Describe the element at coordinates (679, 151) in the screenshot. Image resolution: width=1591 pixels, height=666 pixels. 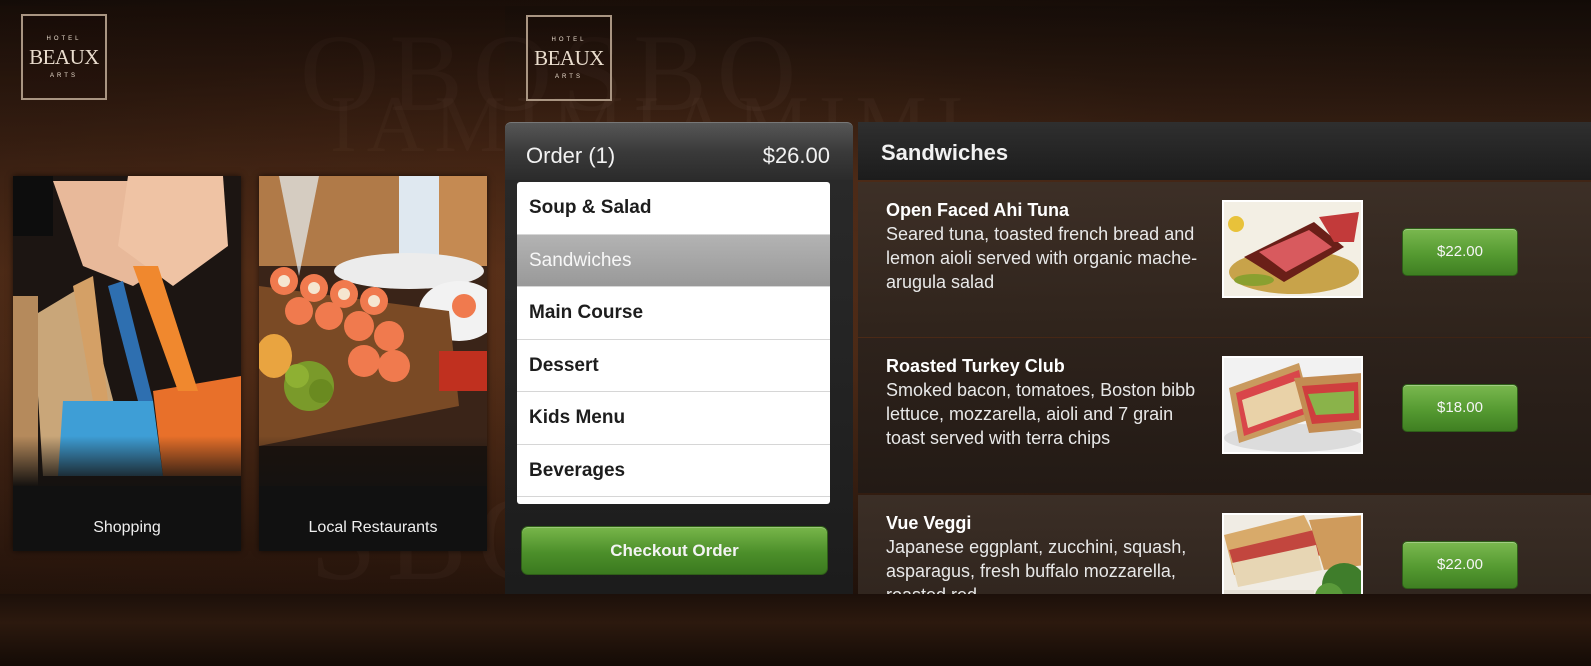
I see `order-header: Order (1) $26.00` at that location.